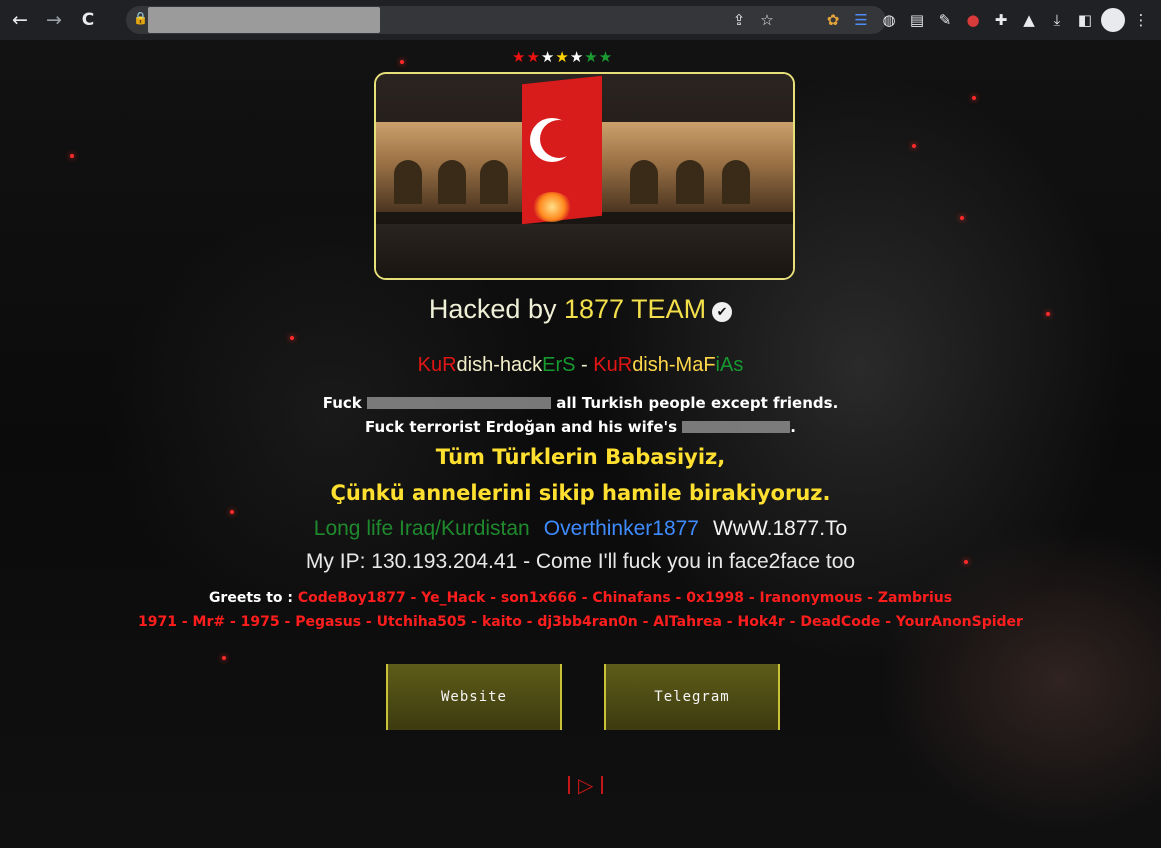  What do you see at coordinates (635, 309) in the screenshot?
I see `title-team: 1877 TEAM` at bounding box center [635, 309].